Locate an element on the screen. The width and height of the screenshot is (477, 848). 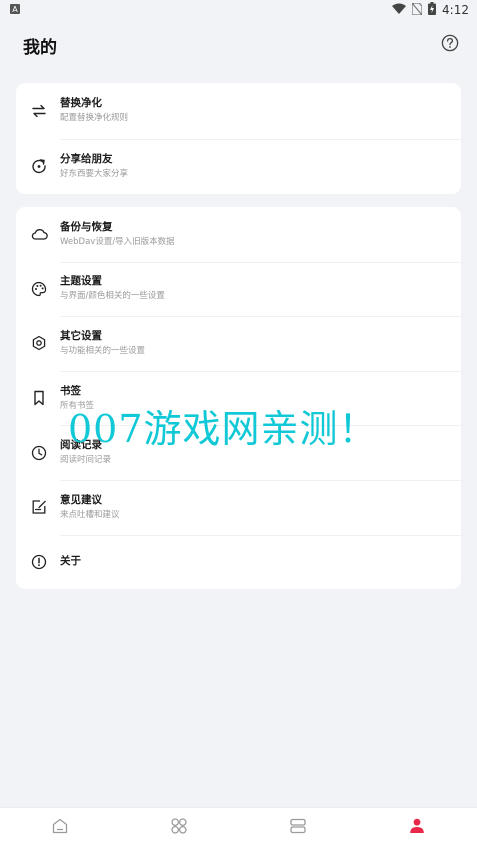
menu-item-other-settings: 其它设置 与功能相关的一些设置 is located at coordinates (238, 343).